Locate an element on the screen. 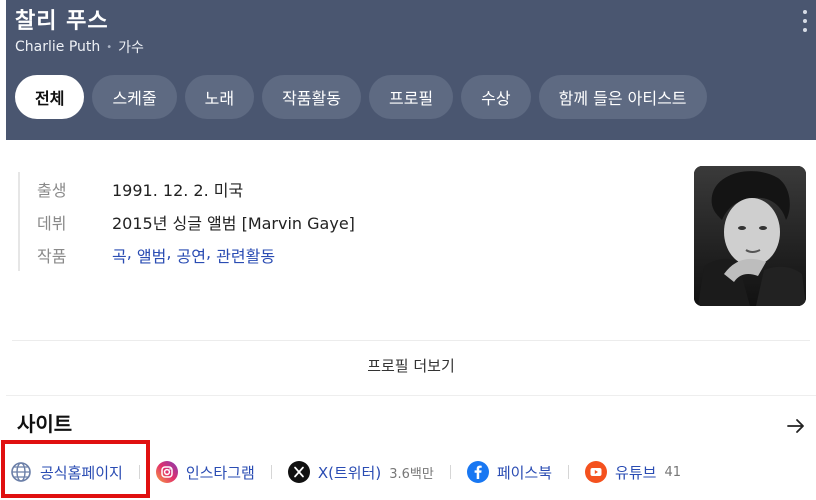 The image size is (816, 500). tab-works: 작품활동 is located at coordinates (311, 97).